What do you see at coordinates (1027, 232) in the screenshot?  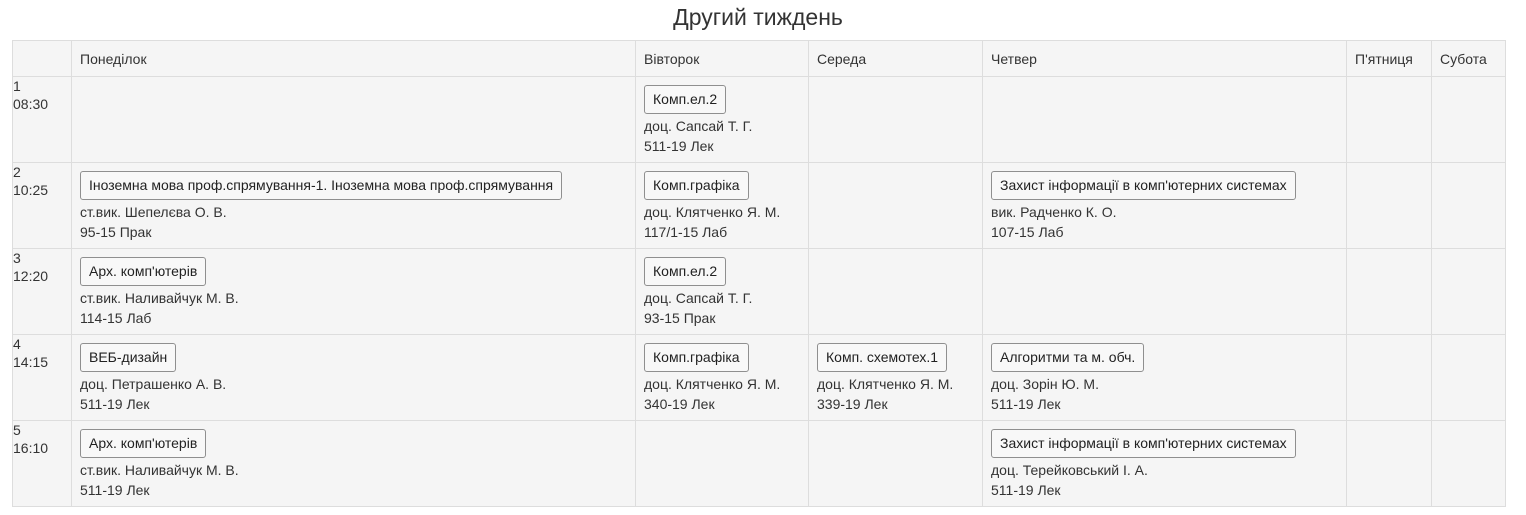 I see `room-info: 107-15 Лаб` at bounding box center [1027, 232].